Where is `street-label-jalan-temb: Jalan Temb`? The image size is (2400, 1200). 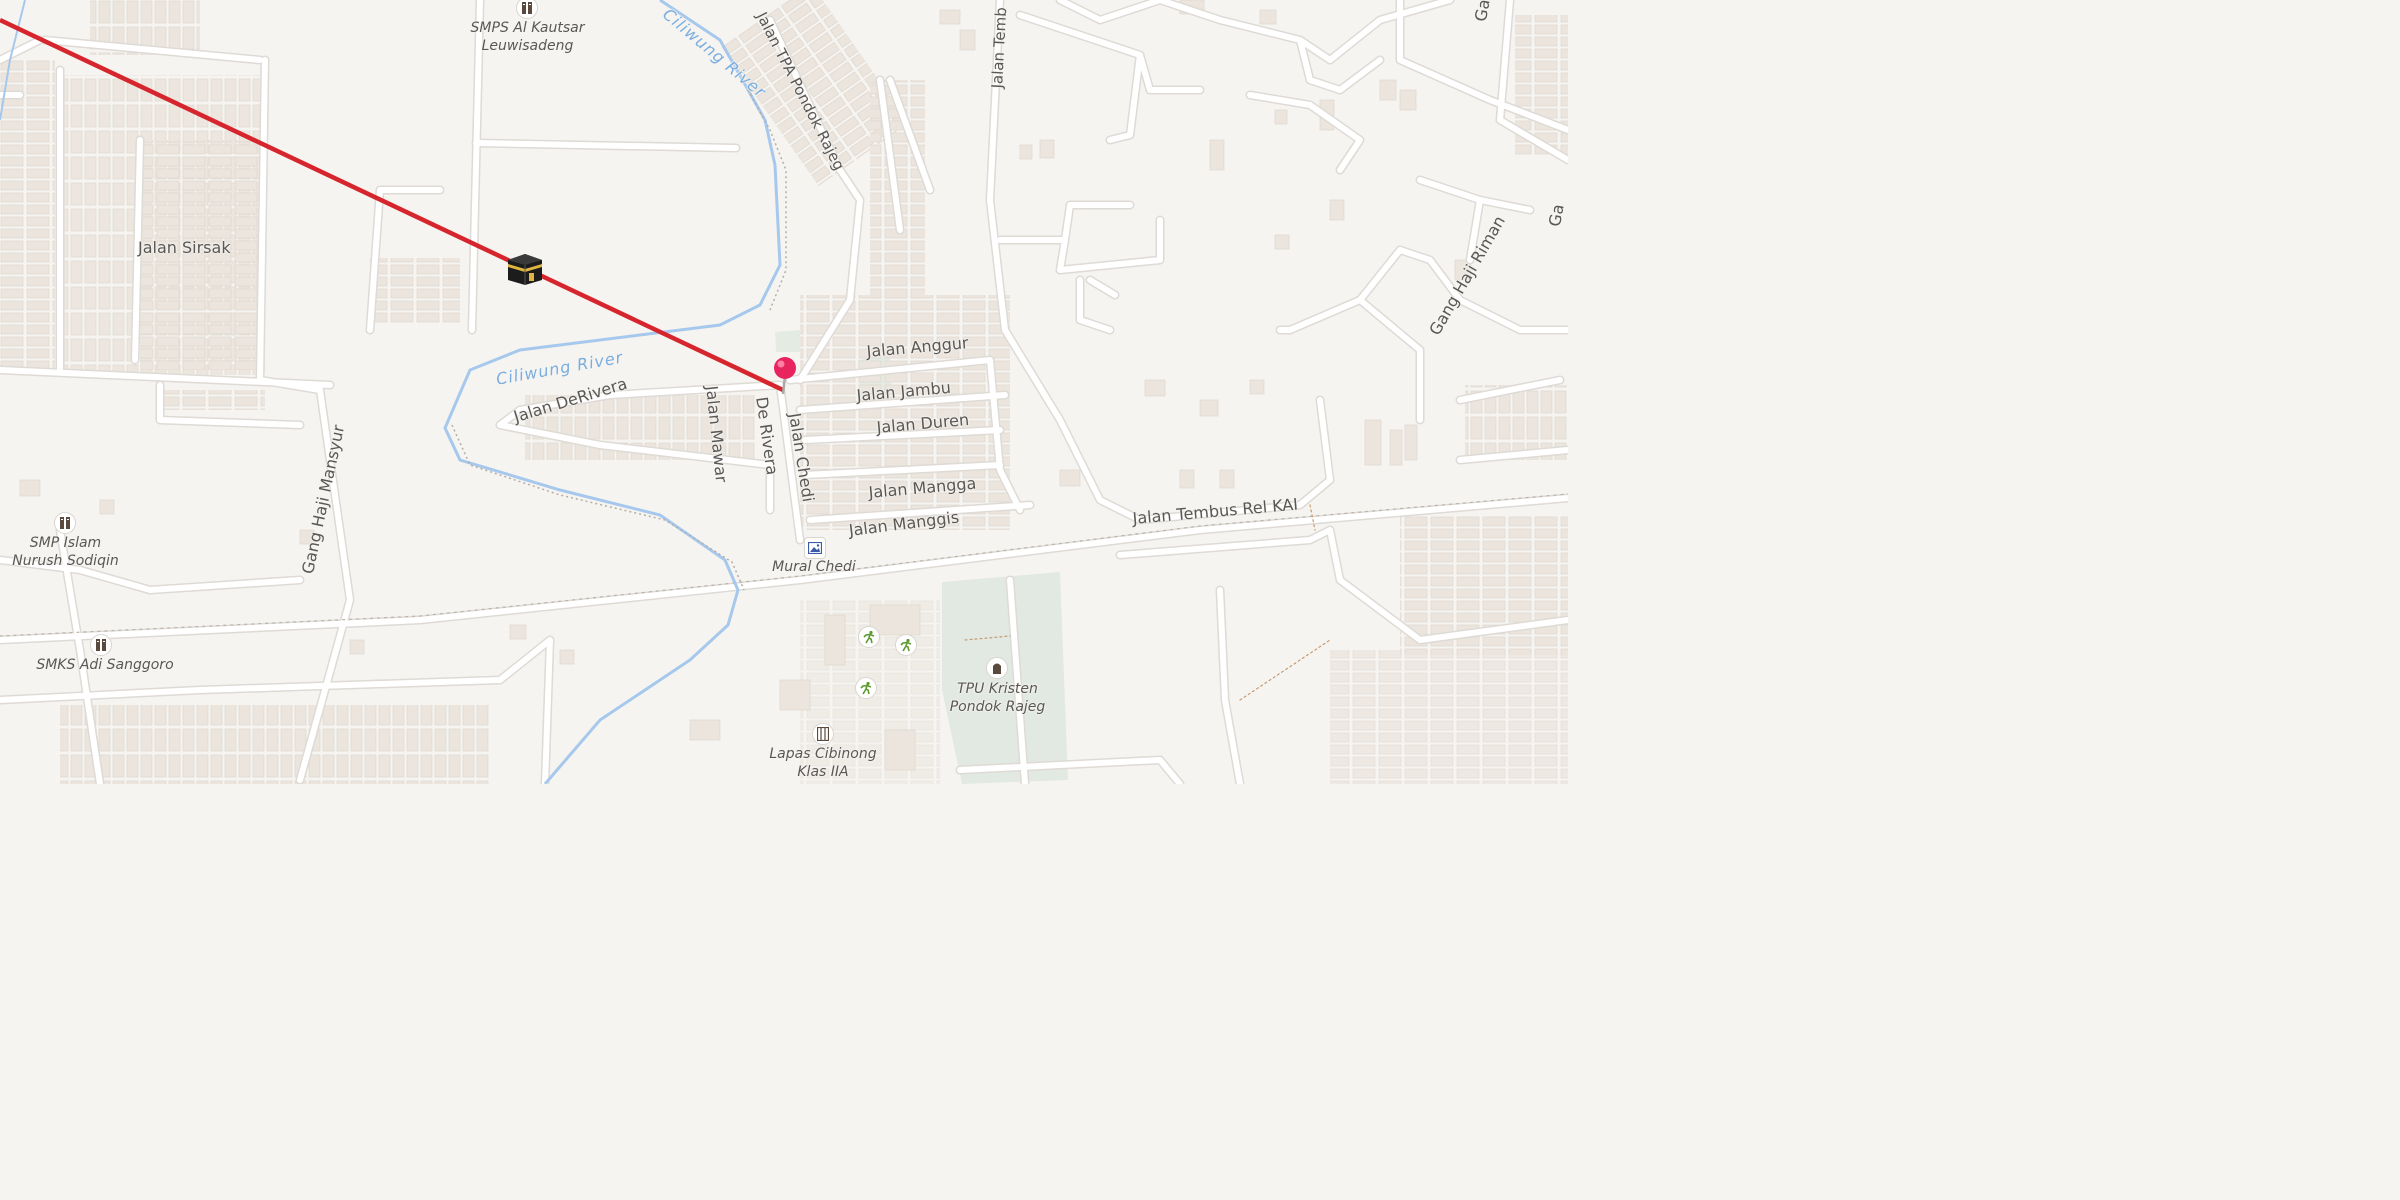
street-label-jalan-temb: Jalan Temb is located at coordinates (999, 47).